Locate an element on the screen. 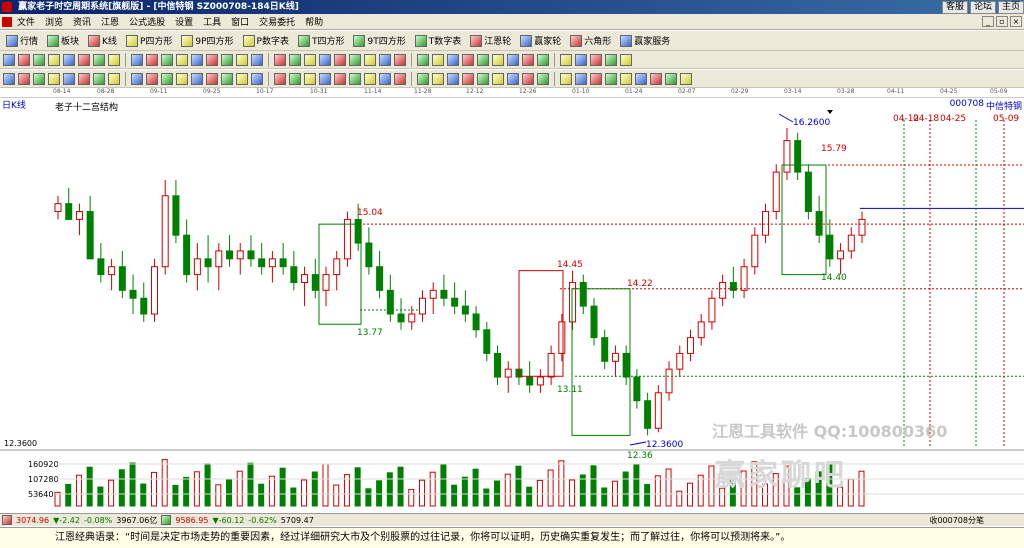 This screenshot has width=1024, height=548. link-service: 客服 is located at coordinates (954, 7).